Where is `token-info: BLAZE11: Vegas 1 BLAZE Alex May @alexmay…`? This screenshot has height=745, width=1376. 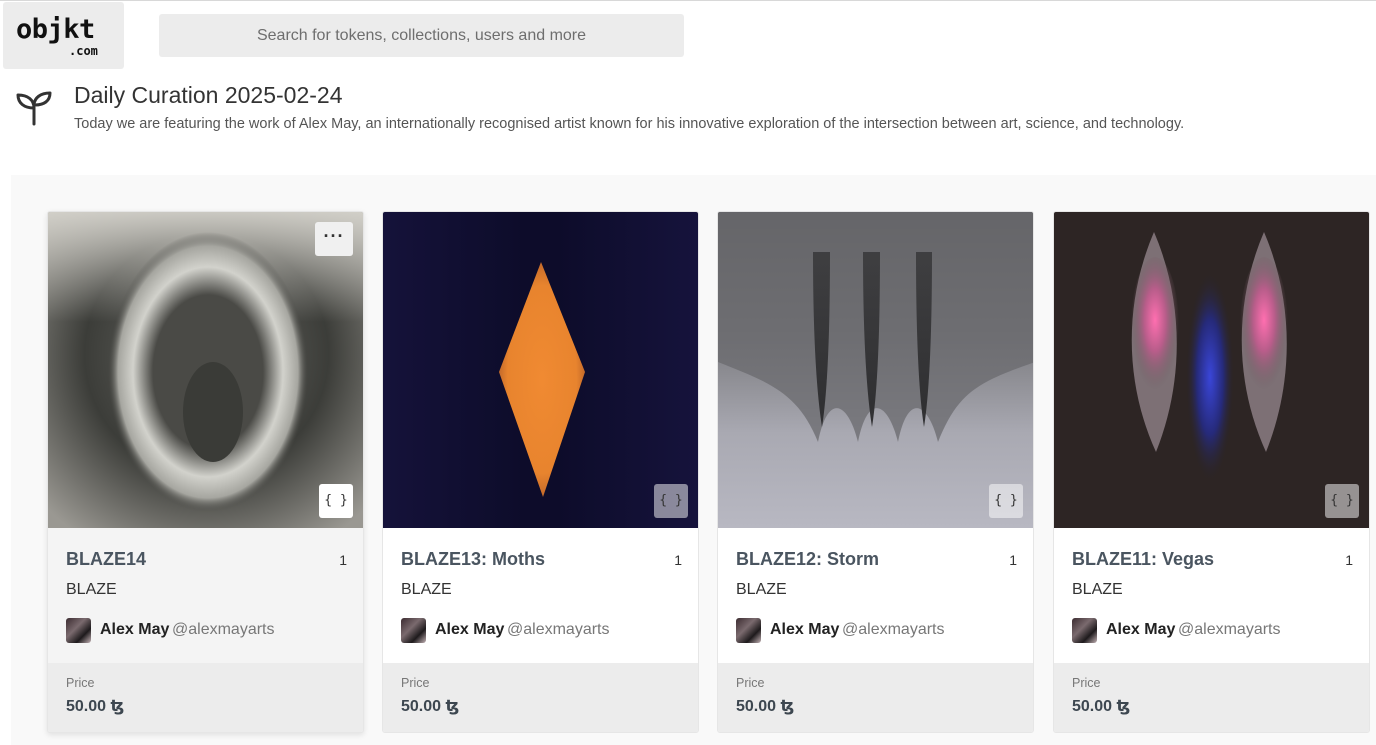 token-info: BLAZE11: Vegas 1 BLAZE Alex May @alexmay… is located at coordinates (1211, 595).